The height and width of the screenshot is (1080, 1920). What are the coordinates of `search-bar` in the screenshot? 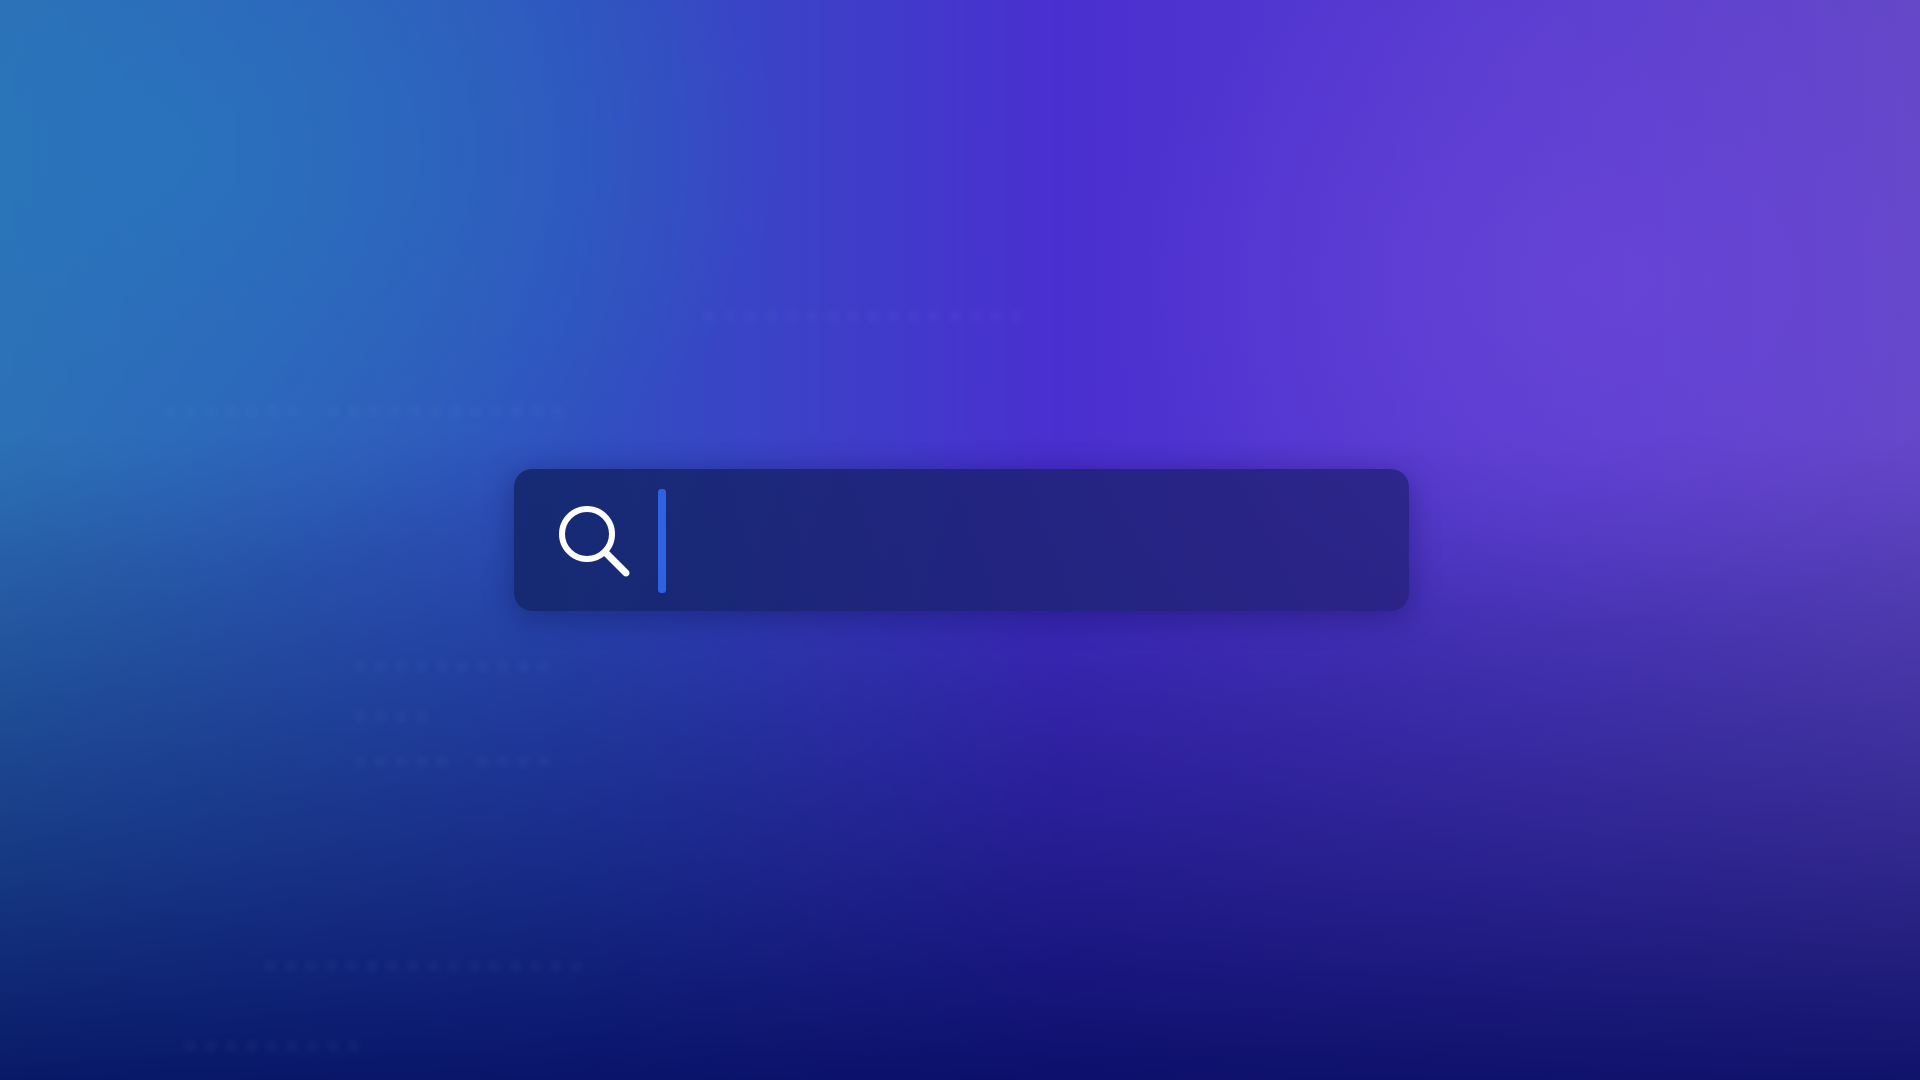 It's located at (961, 540).